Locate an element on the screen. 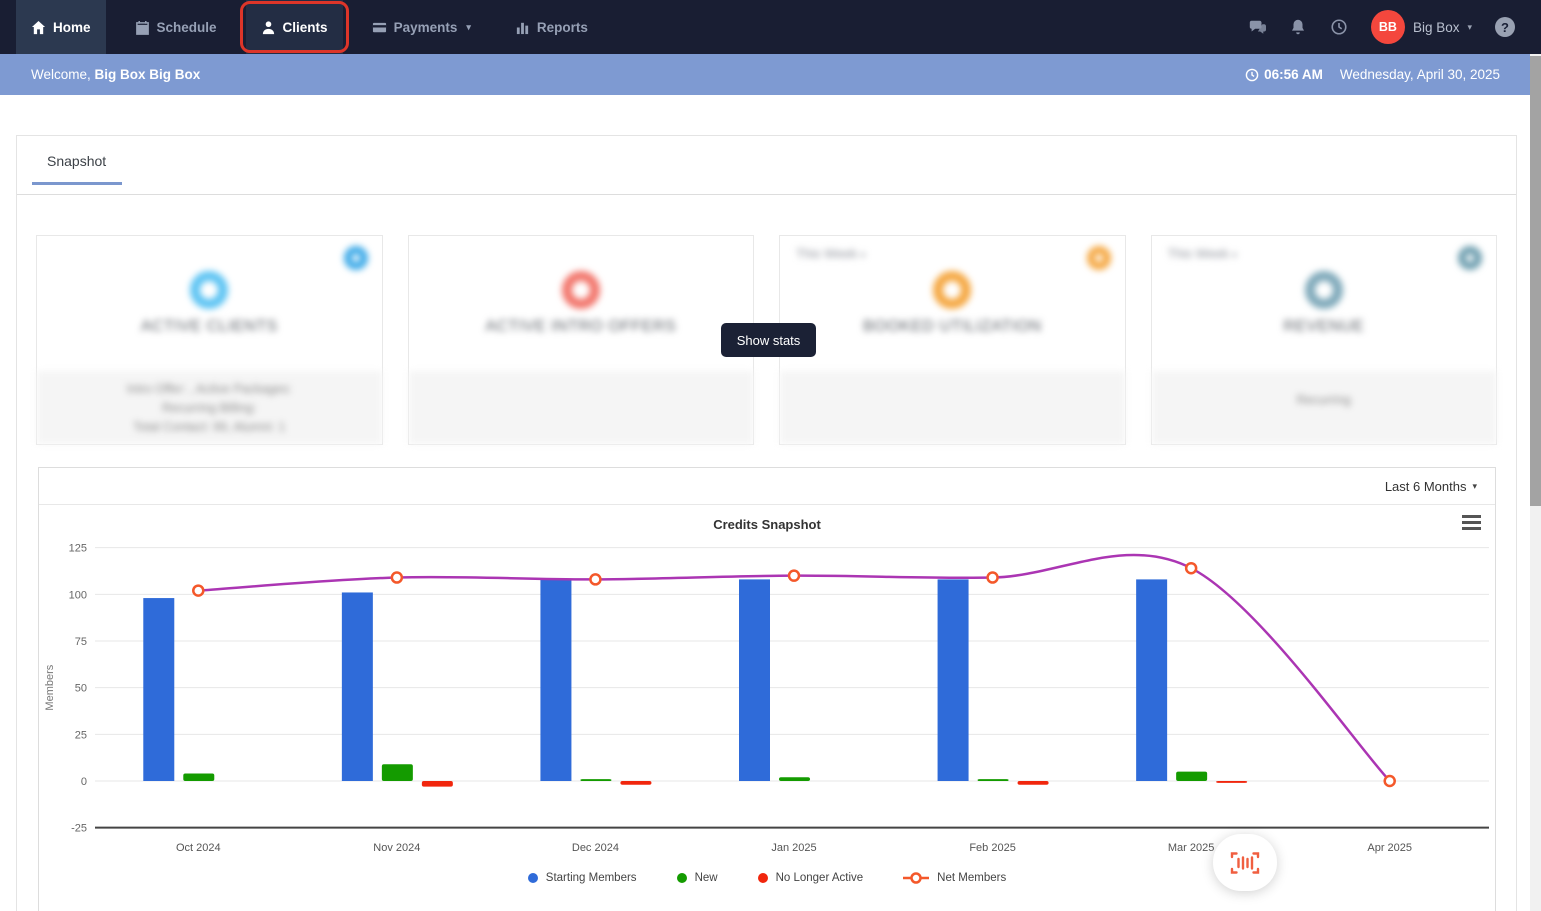 Image resolution: width=1541 pixels, height=911 pixels. show-stats-button: Show stats is located at coordinates (768, 340).